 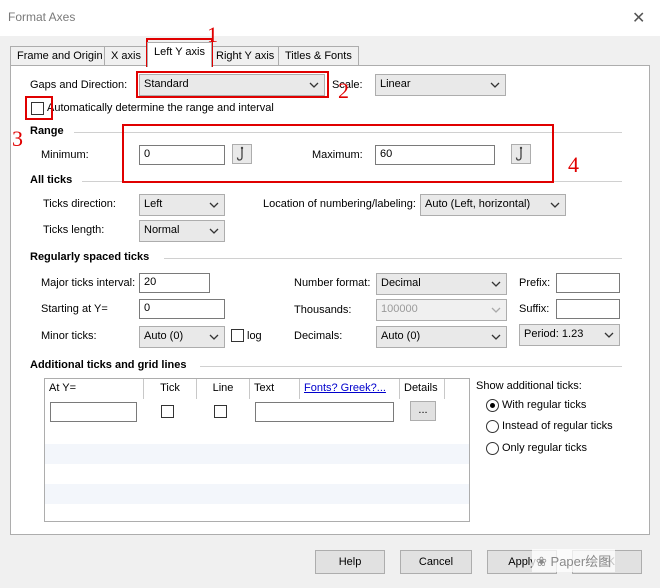 What do you see at coordinates (535, 283) in the screenshot?
I see `prefix-label: Prefix:` at bounding box center [535, 283].